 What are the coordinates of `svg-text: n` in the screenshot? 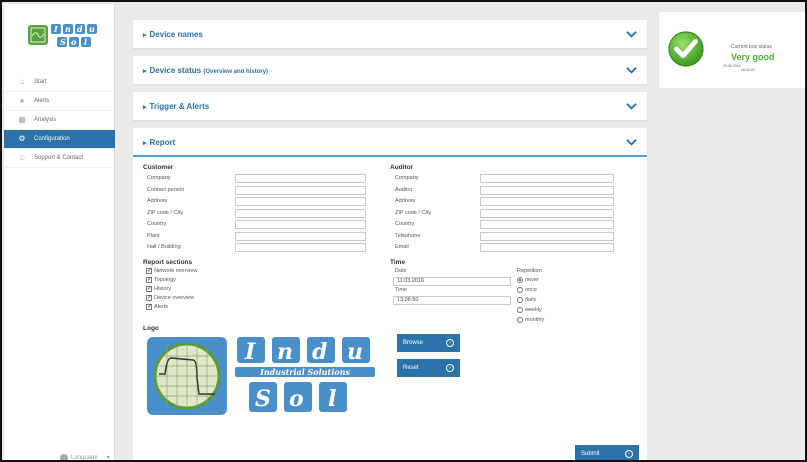 It's located at (68, 29).